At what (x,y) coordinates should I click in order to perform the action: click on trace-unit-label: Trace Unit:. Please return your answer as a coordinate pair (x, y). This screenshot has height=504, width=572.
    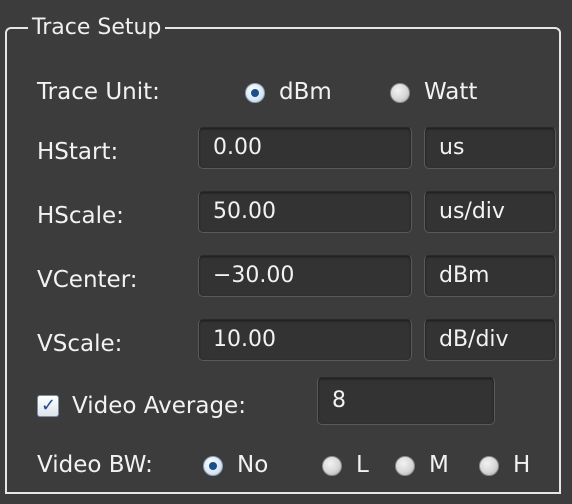
    Looking at the image, I should click on (98, 92).